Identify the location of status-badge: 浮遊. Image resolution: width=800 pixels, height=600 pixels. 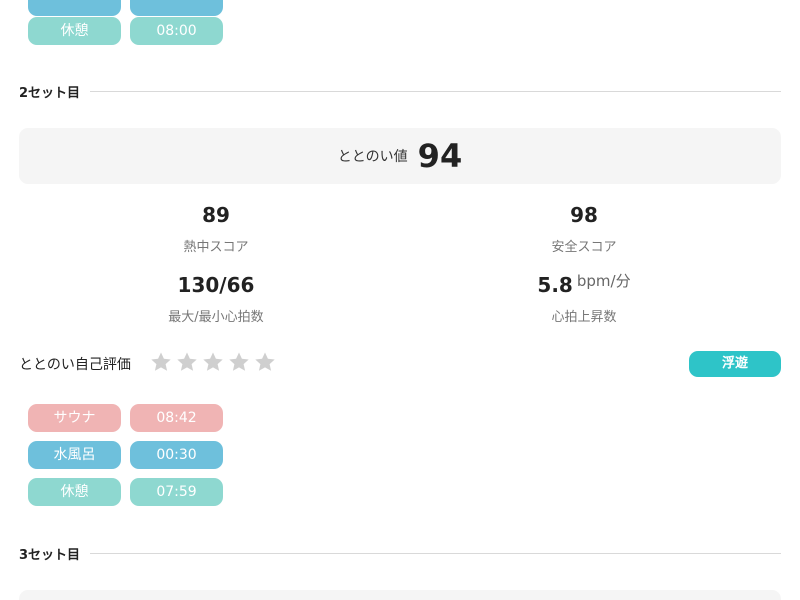
(735, 364).